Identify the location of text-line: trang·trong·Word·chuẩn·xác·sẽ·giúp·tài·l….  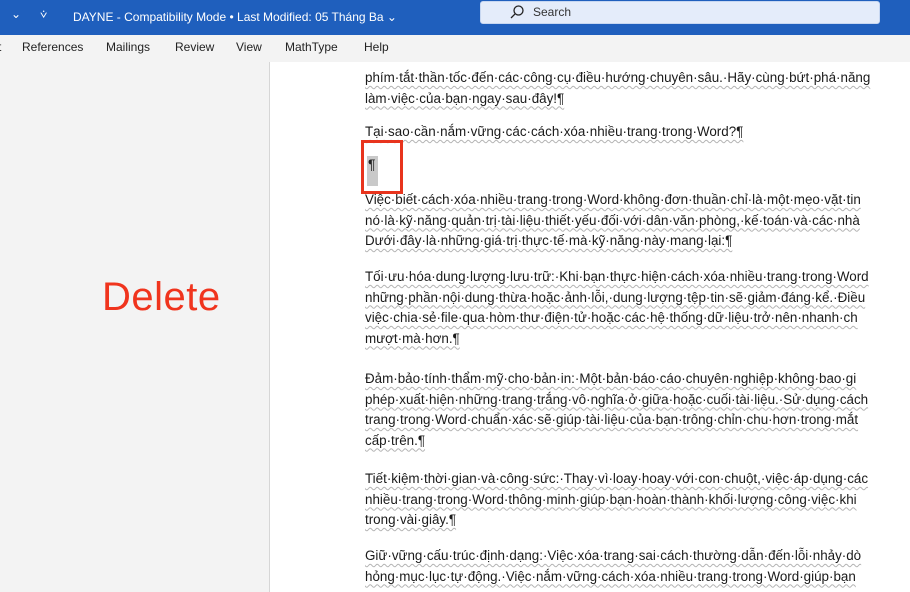
(612, 419).